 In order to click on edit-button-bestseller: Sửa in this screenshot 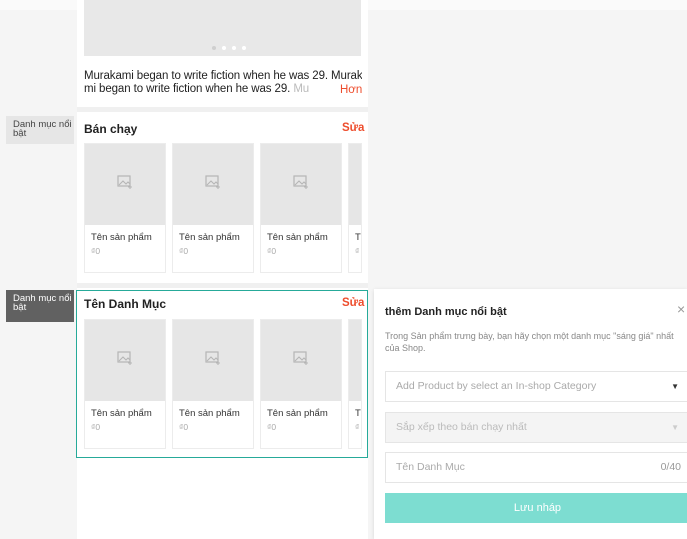, I will do `click(353, 128)`.